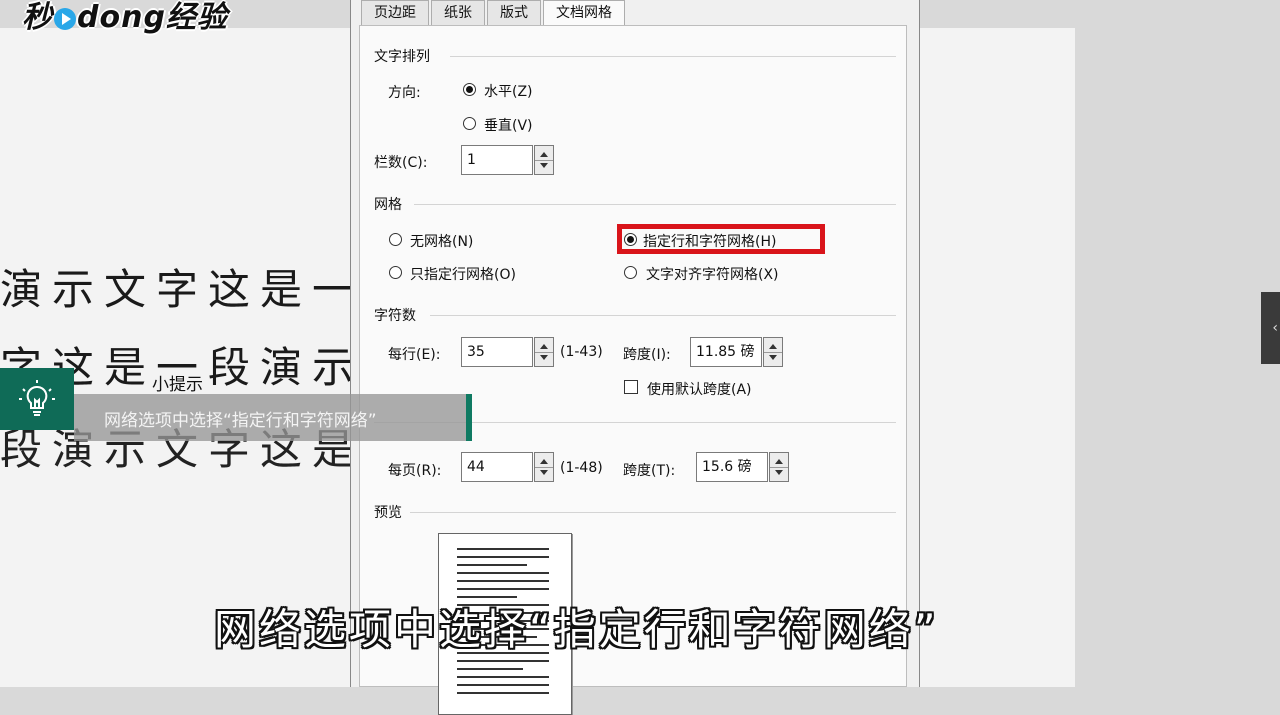 This screenshot has height=715, width=1280. Describe the element at coordinates (177, 385) in the screenshot. I see `tip-title: 小提示` at that location.